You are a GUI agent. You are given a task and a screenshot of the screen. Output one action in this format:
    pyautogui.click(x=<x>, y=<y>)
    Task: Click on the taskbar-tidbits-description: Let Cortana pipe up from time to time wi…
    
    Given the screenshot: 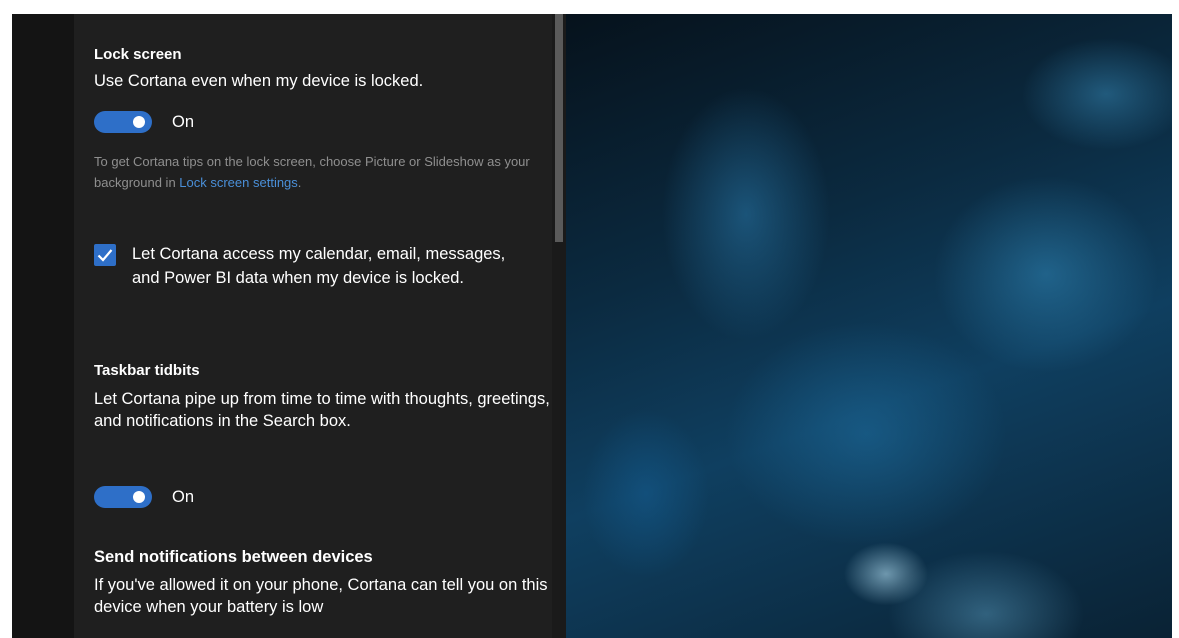 What is the action you would take?
    pyautogui.click(x=322, y=410)
    